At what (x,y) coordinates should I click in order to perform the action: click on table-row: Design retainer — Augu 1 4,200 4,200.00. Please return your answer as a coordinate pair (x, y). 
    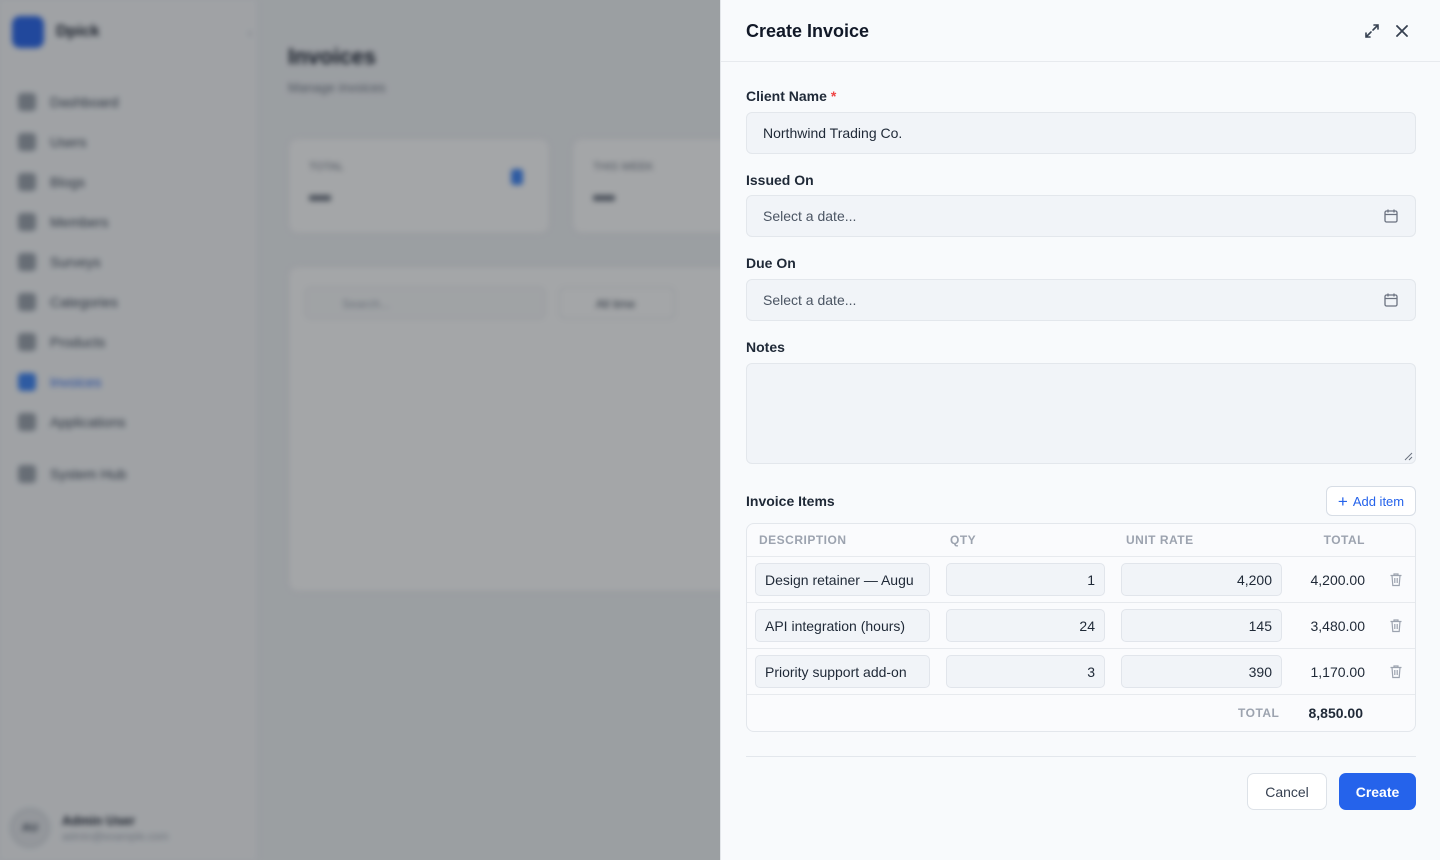
    Looking at the image, I should click on (1081, 580).